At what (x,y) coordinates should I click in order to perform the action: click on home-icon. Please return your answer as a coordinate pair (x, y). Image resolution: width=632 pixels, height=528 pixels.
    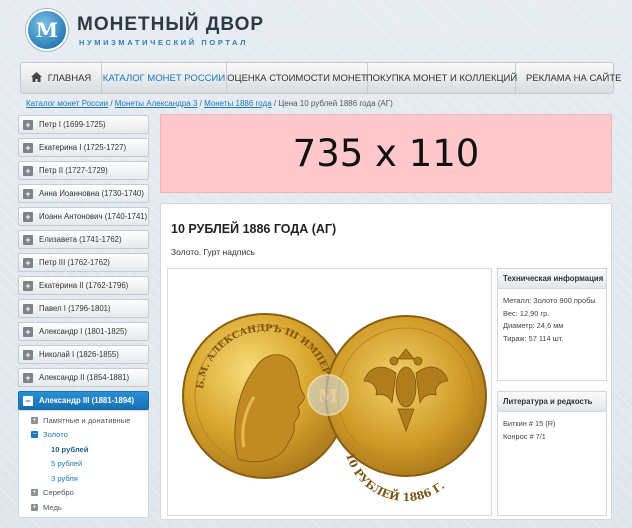
    Looking at the image, I should click on (36, 78).